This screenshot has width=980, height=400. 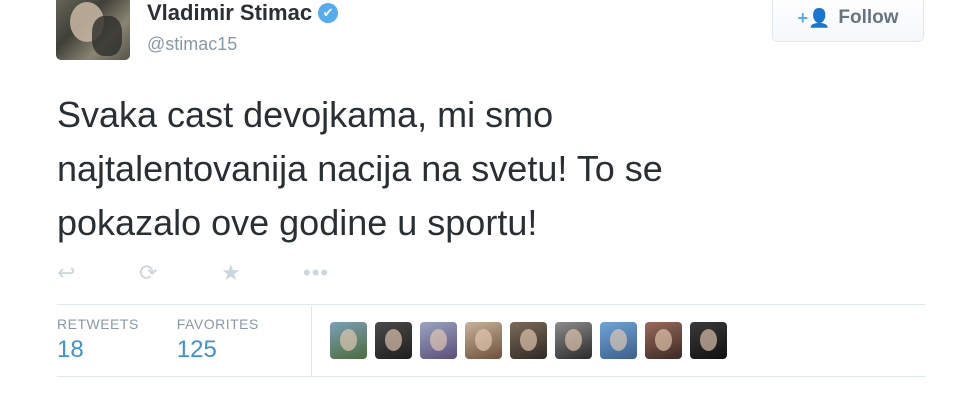 I want to click on favorites-count: 125, so click(x=196, y=349).